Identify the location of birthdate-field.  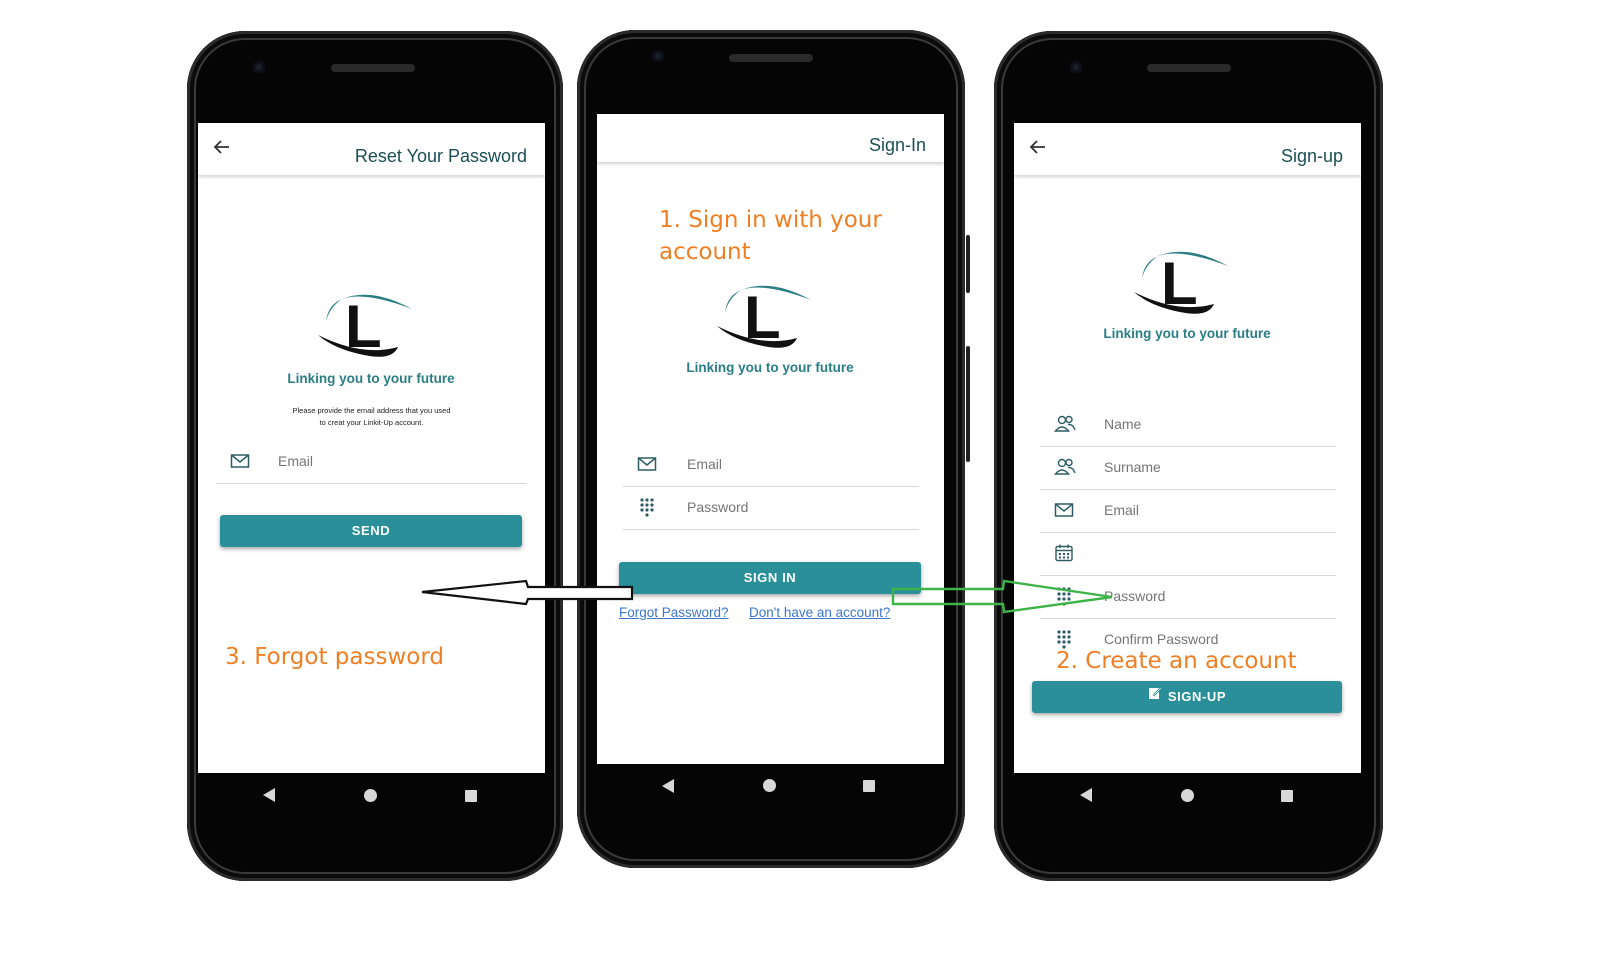
(1188, 554).